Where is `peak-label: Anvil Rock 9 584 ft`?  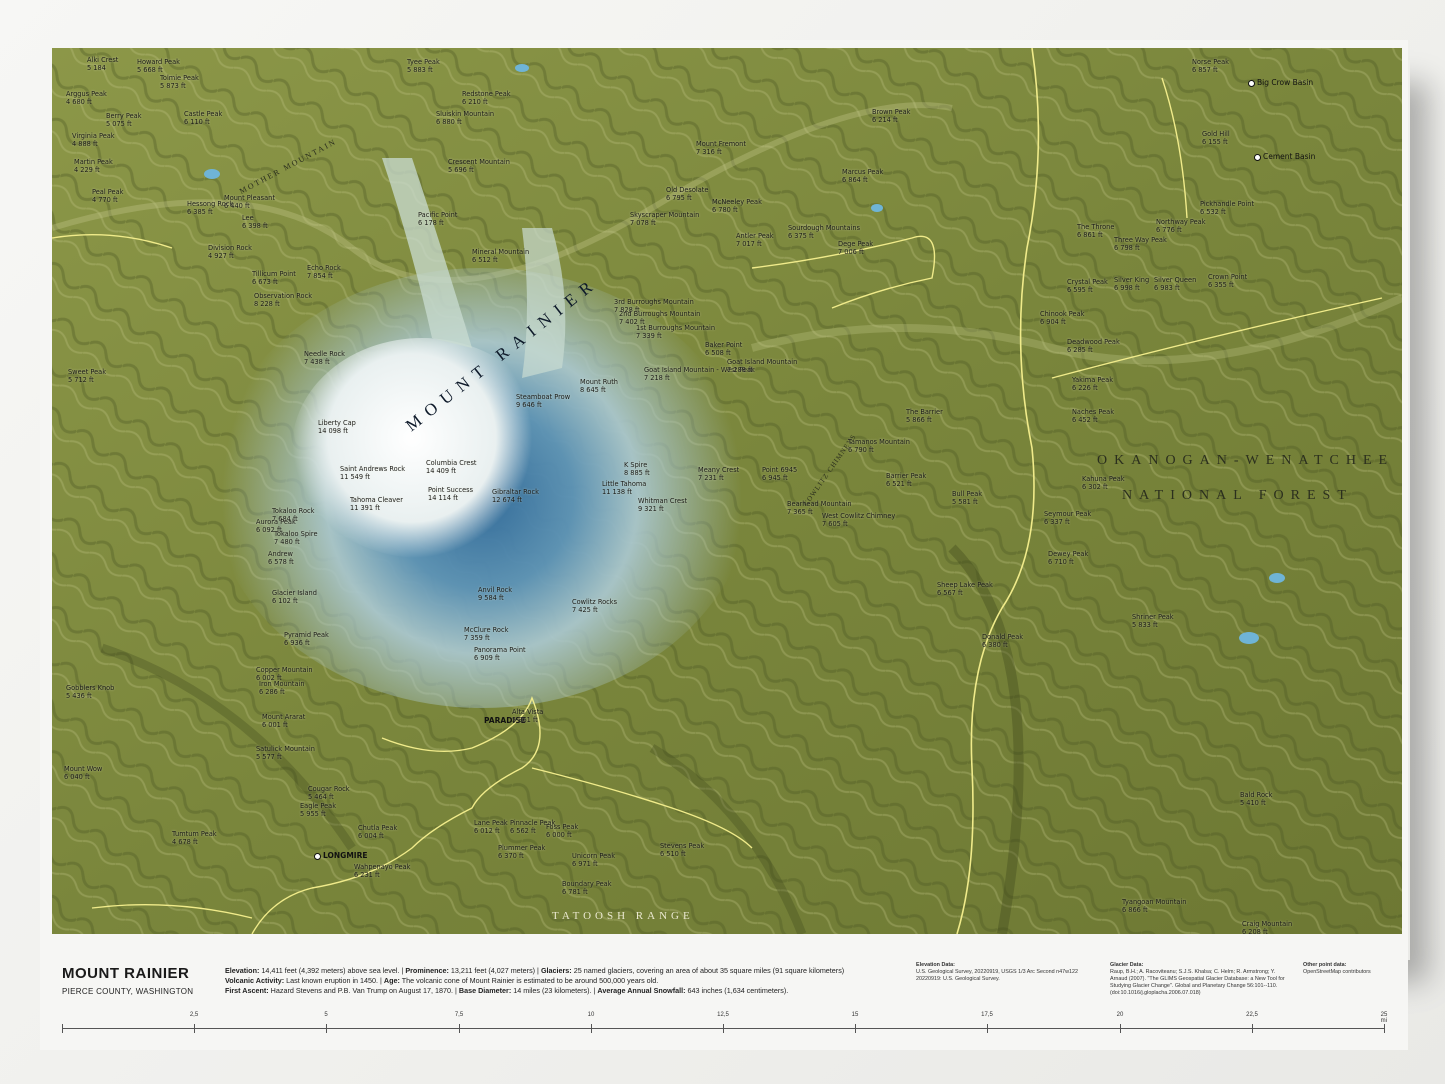 peak-label: Anvil Rock 9 584 ft is located at coordinates (495, 594).